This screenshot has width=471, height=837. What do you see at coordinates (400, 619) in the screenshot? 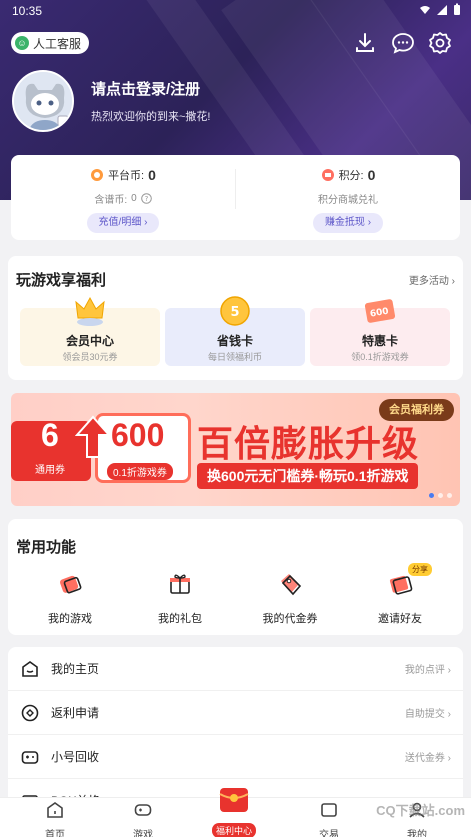
I see `invite-friends-label: 邀请好友` at bounding box center [400, 619].